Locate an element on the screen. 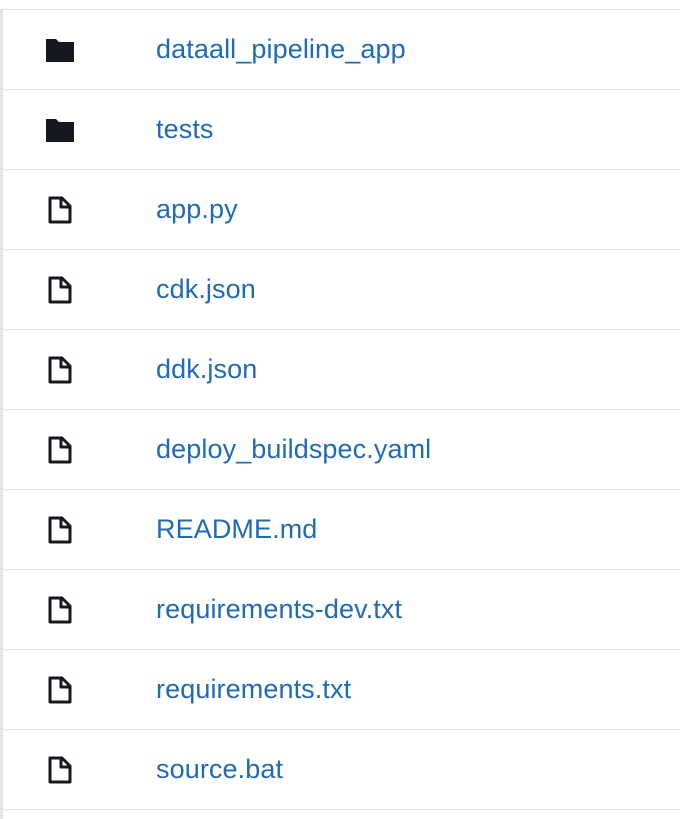 Image resolution: width=680 pixels, height=819 pixels. list-item: requirements.txt is located at coordinates (341, 690).